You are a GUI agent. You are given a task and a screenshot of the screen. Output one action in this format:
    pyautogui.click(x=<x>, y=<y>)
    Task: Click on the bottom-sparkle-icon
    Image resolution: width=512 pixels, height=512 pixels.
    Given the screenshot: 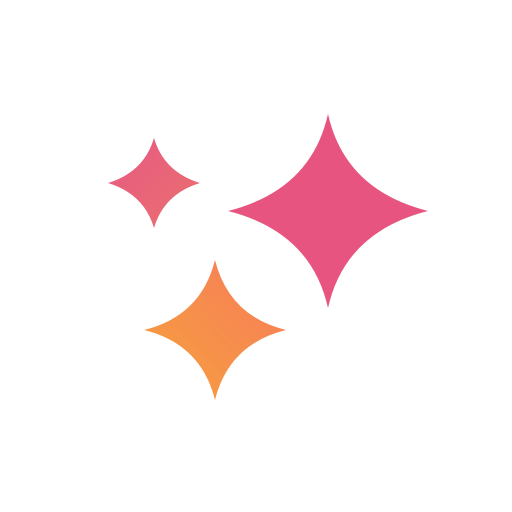 What is the action you would take?
    pyautogui.click(x=215, y=330)
    